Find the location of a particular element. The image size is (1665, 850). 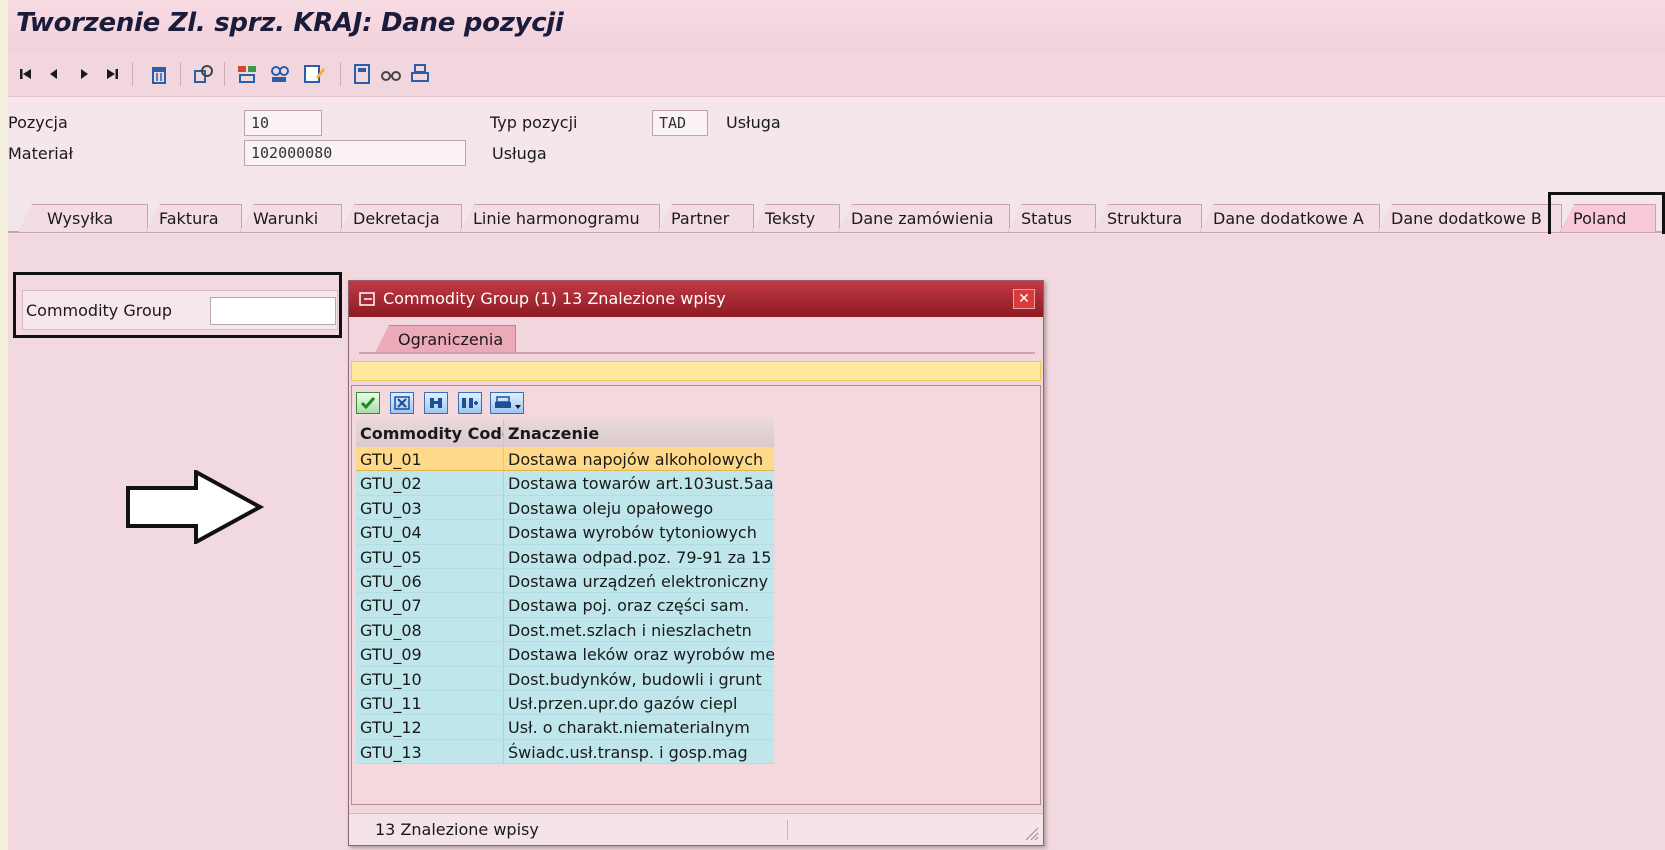

table-row: GTU_06 Dostawa urządzeń elektroniczny is located at coordinates (565, 581).